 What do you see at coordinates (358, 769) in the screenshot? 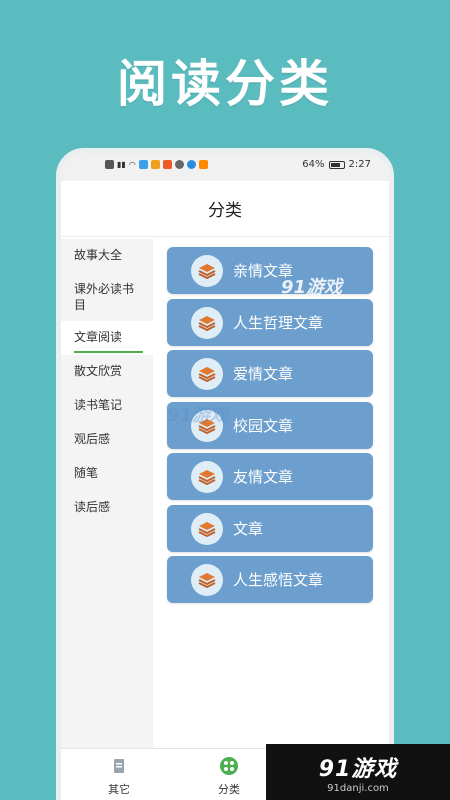
I see `corner-brand: 91游戏` at bounding box center [358, 769].